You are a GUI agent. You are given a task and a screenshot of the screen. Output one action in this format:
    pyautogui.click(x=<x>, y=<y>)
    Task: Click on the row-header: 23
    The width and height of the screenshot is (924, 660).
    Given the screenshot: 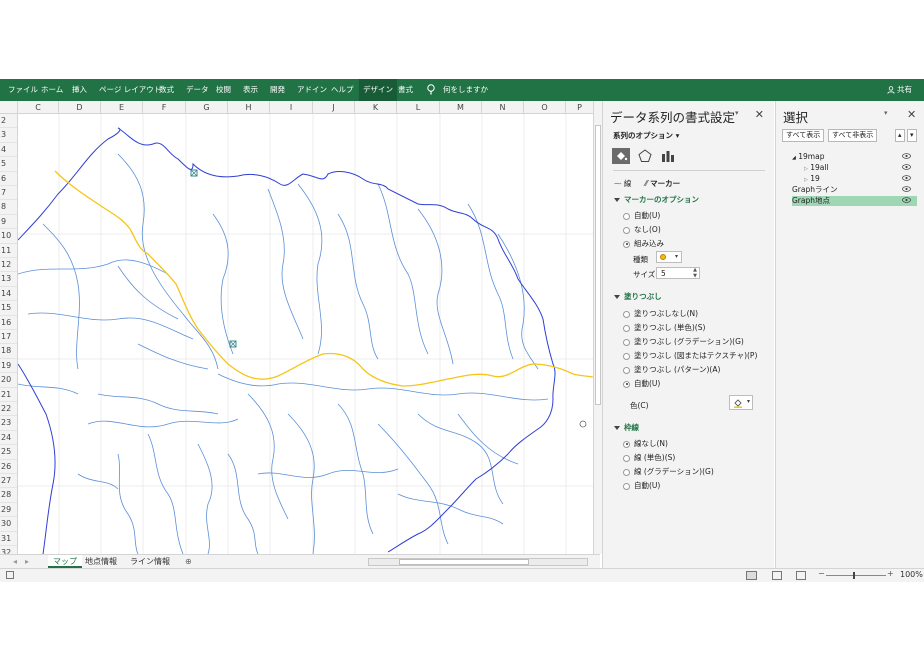 What is the action you would take?
    pyautogui.click(x=8, y=423)
    